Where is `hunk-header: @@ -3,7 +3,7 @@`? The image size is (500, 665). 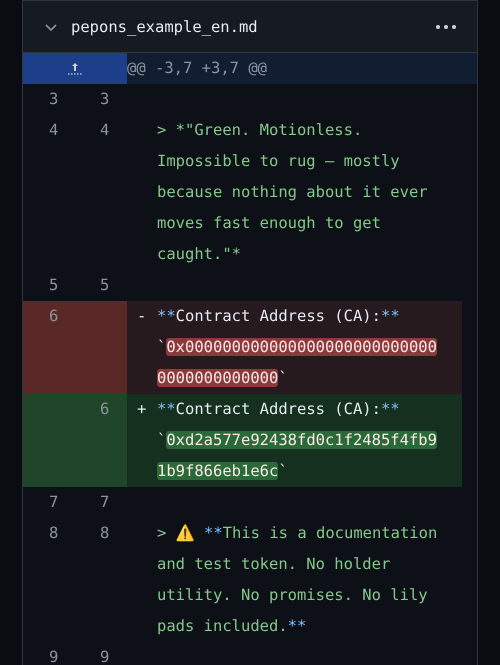
hunk-header: @@ -3,7 +3,7 @@ is located at coordinates (302, 68).